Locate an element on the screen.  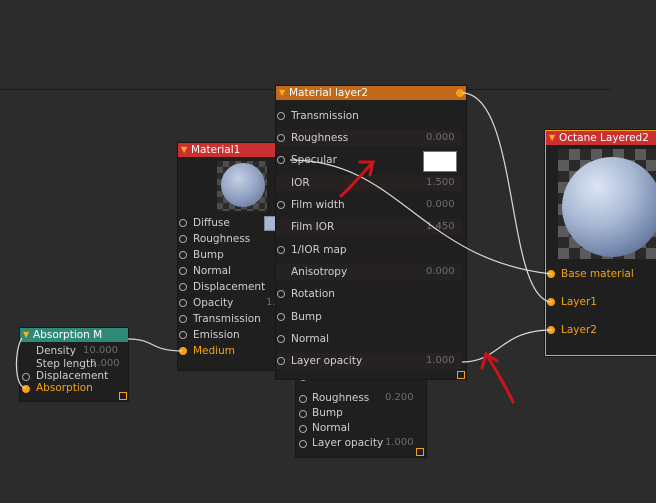
material1-row-medium: Medium is located at coordinates (228, 351).